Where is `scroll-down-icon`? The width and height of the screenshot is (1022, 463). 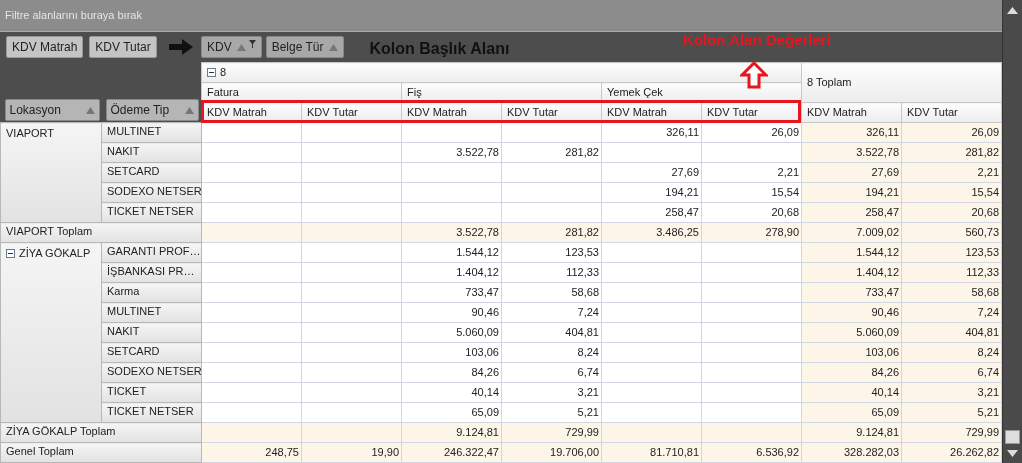
scroll-down-icon is located at coordinates (1012, 453).